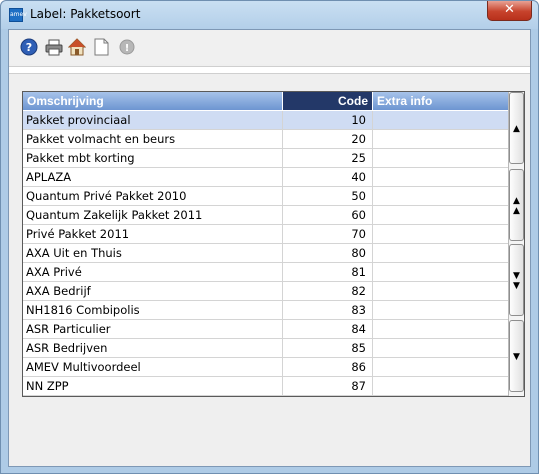  What do you see at coordinates (85, 14) in the screenshot?
I see `window-title: Label: Pakketsoort` at bounding box center [85, 14].